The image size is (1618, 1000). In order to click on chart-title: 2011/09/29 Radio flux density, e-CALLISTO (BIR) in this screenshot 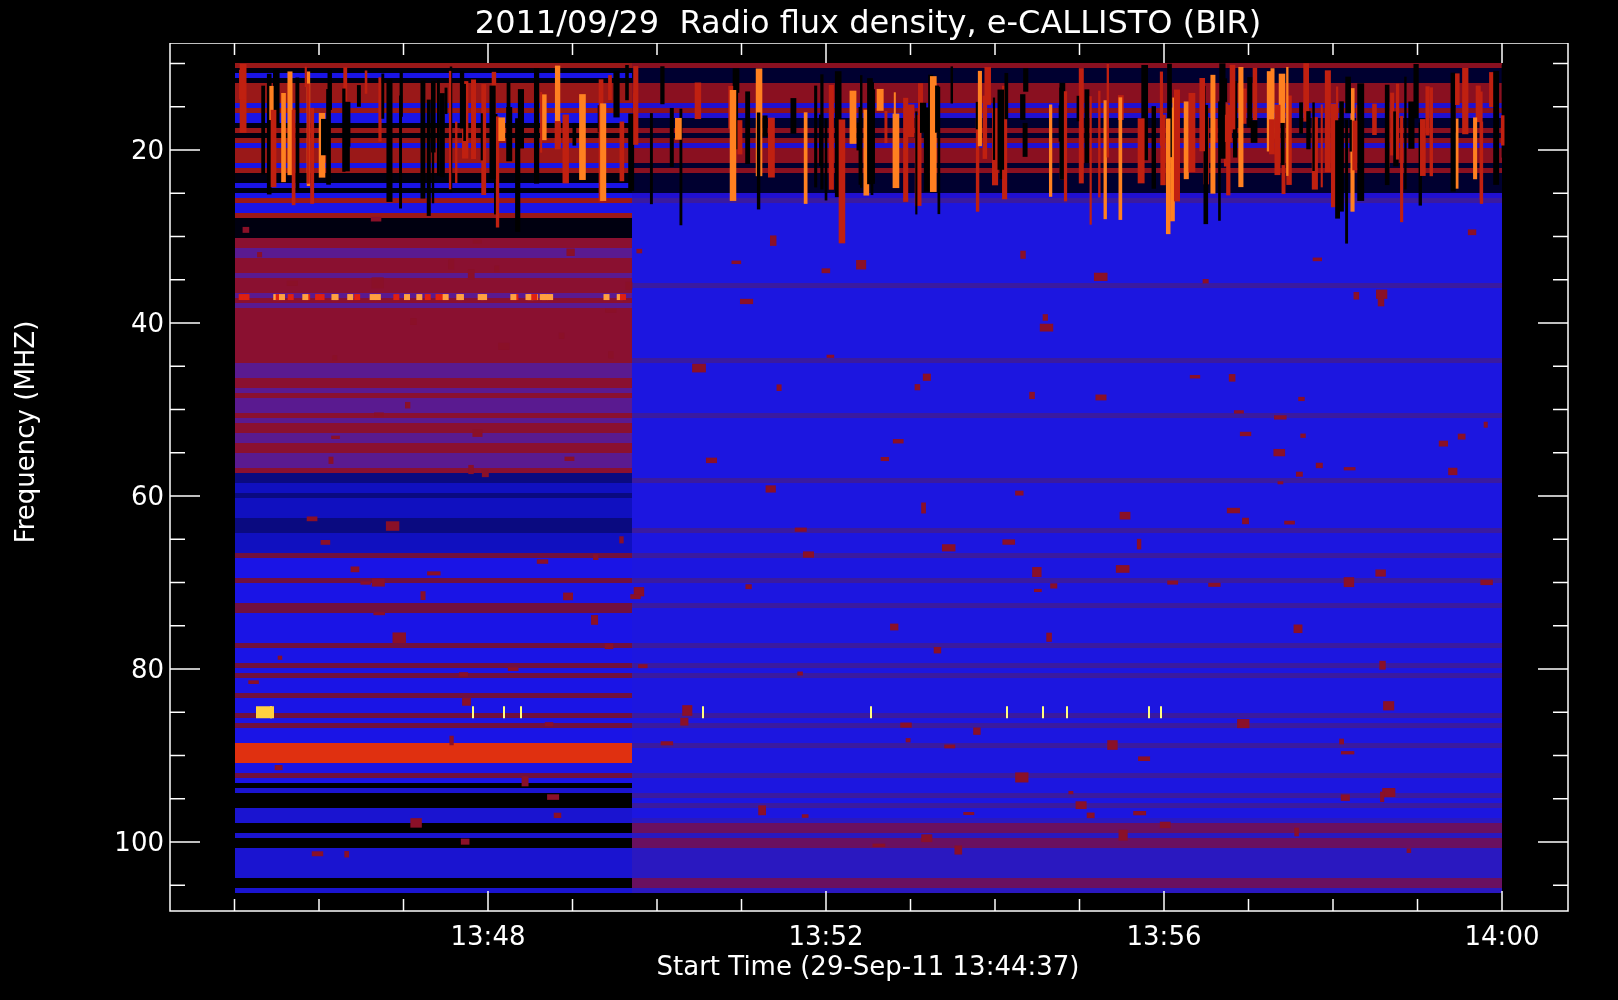, I will do `click(868, 21)`.